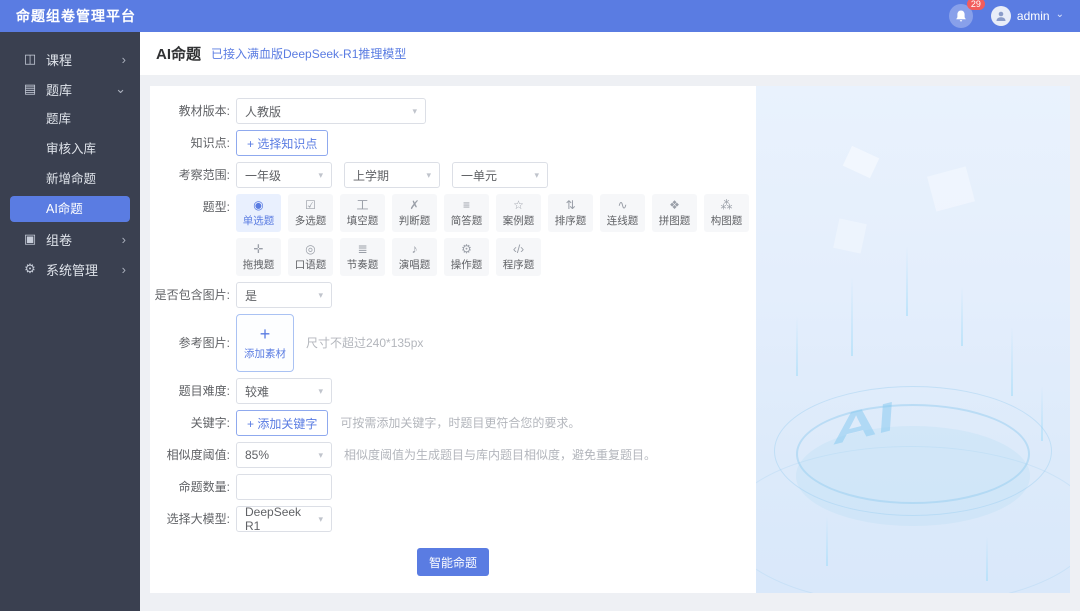  Describe the element at coordinates (198, 519) in the screenshot. I see `model-label: 选择大模型:` at that location.